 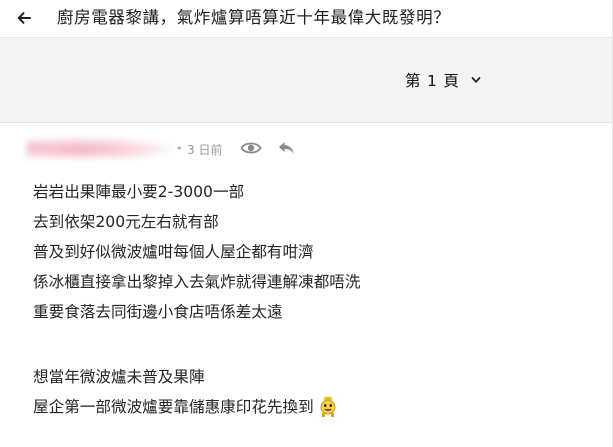 I want to click on post-line-last: 屋企第一部微波爐要靠儲惠康印花先換到, so click(x=313, y=410).